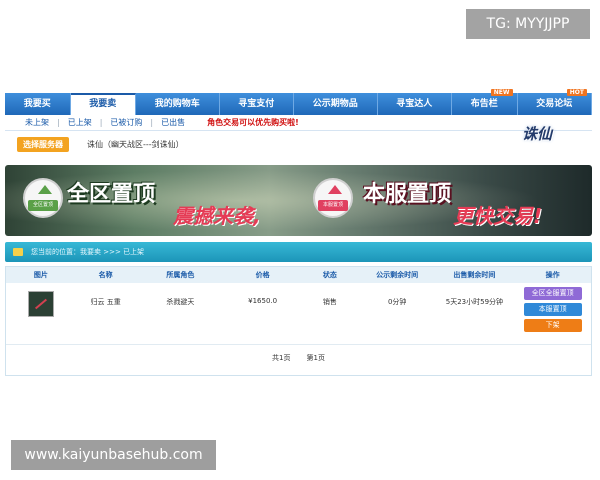 The image size is (600, 480). I want to click on item-name: 归云 五重, so click(105, 302).